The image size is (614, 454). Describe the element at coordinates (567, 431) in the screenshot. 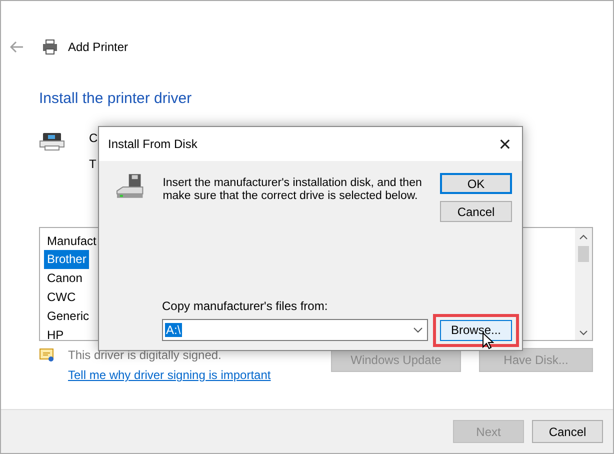

I see `footer-button: Cancel` at that location.